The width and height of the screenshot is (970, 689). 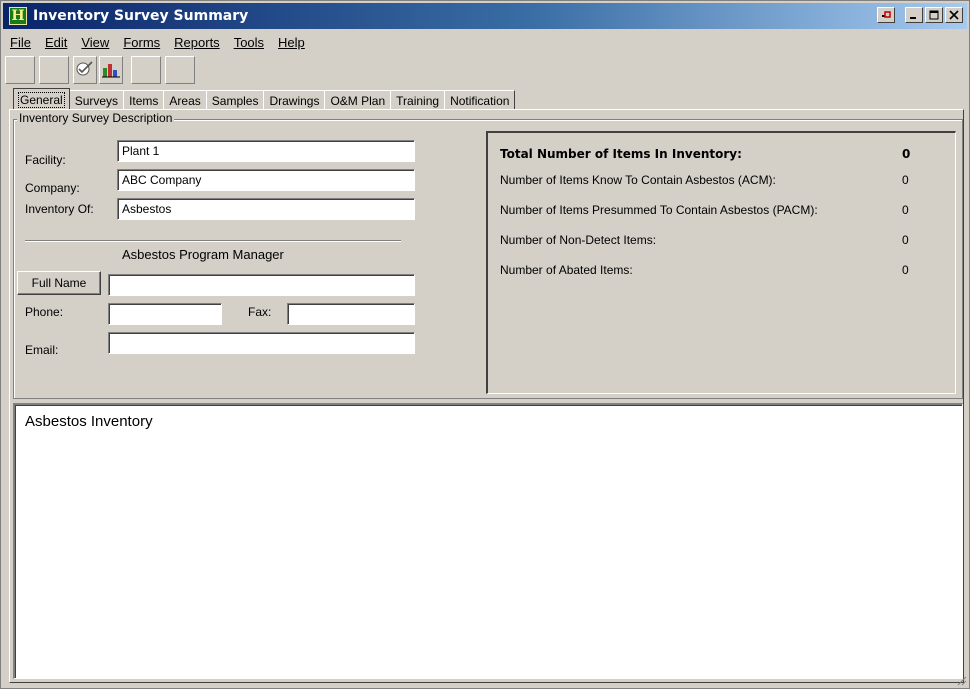 What do you see at coordinates (266, 180) in the screenshot?
I see `company-field: ABC Company` at bounding box center [266, 180].